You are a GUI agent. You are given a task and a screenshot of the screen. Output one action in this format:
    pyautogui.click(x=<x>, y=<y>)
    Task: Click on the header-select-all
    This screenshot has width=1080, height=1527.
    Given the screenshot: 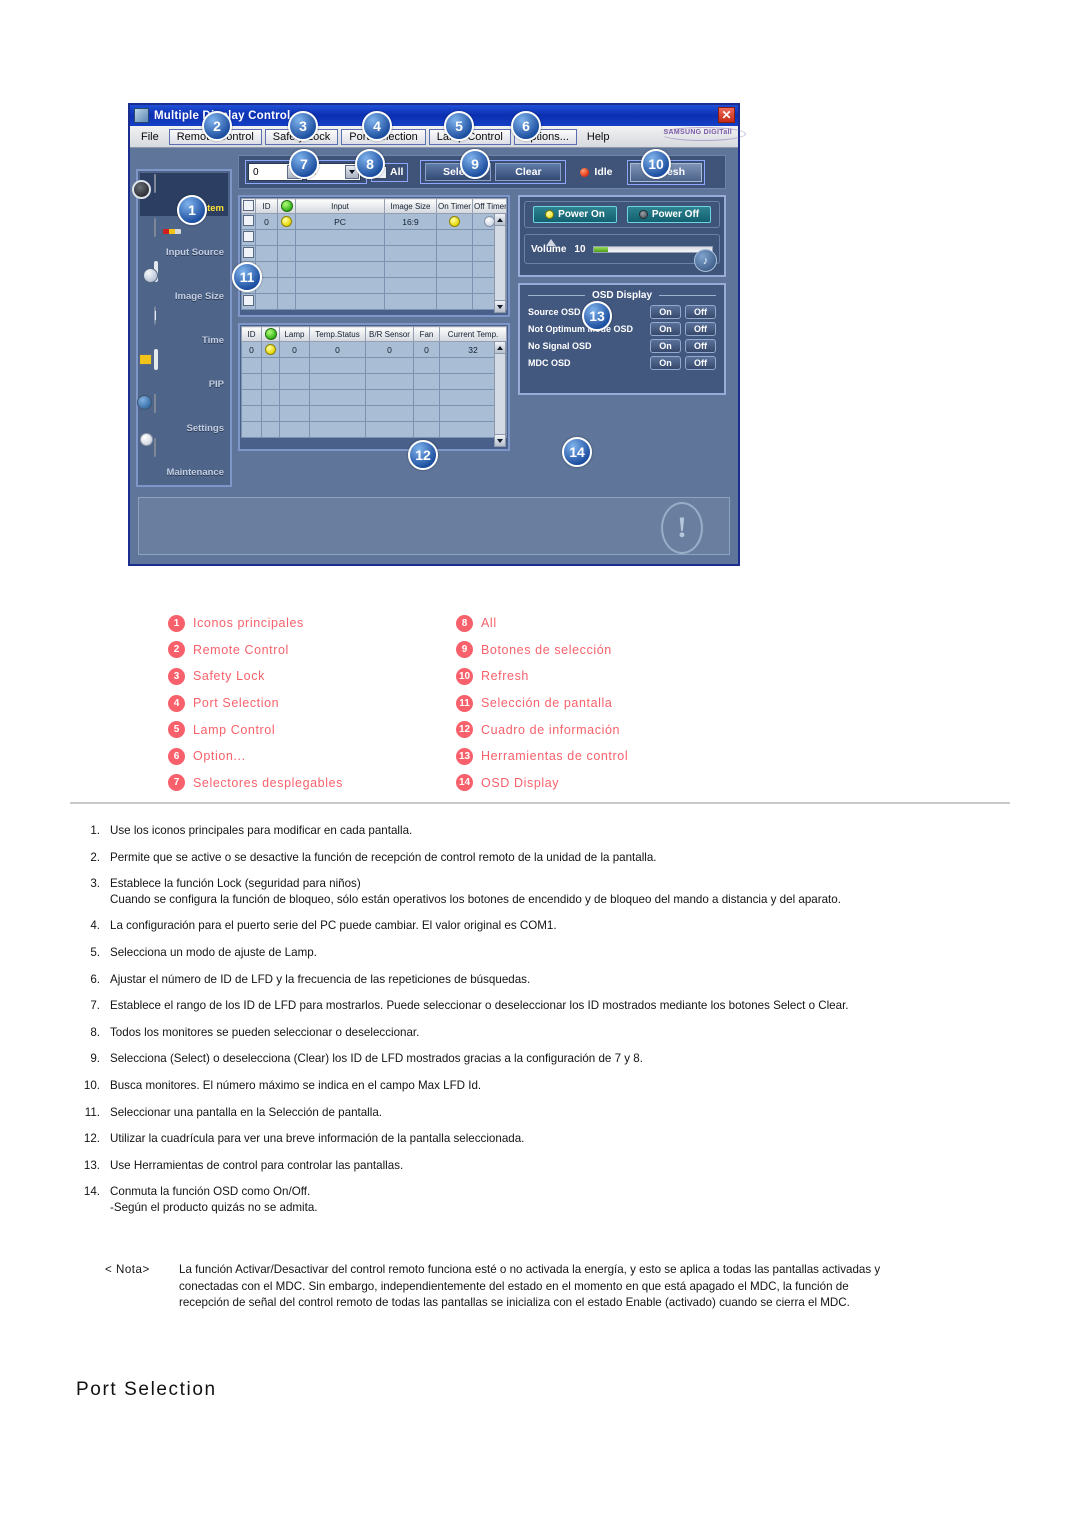 What is the action you would take?
    pyautogui.click(x=248, y=206)
    